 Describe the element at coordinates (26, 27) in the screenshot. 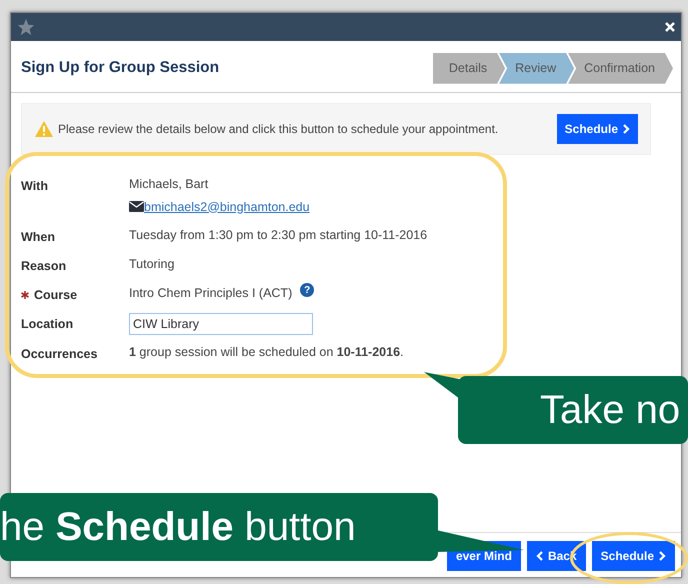

I see `star-logo-icon` at that location.